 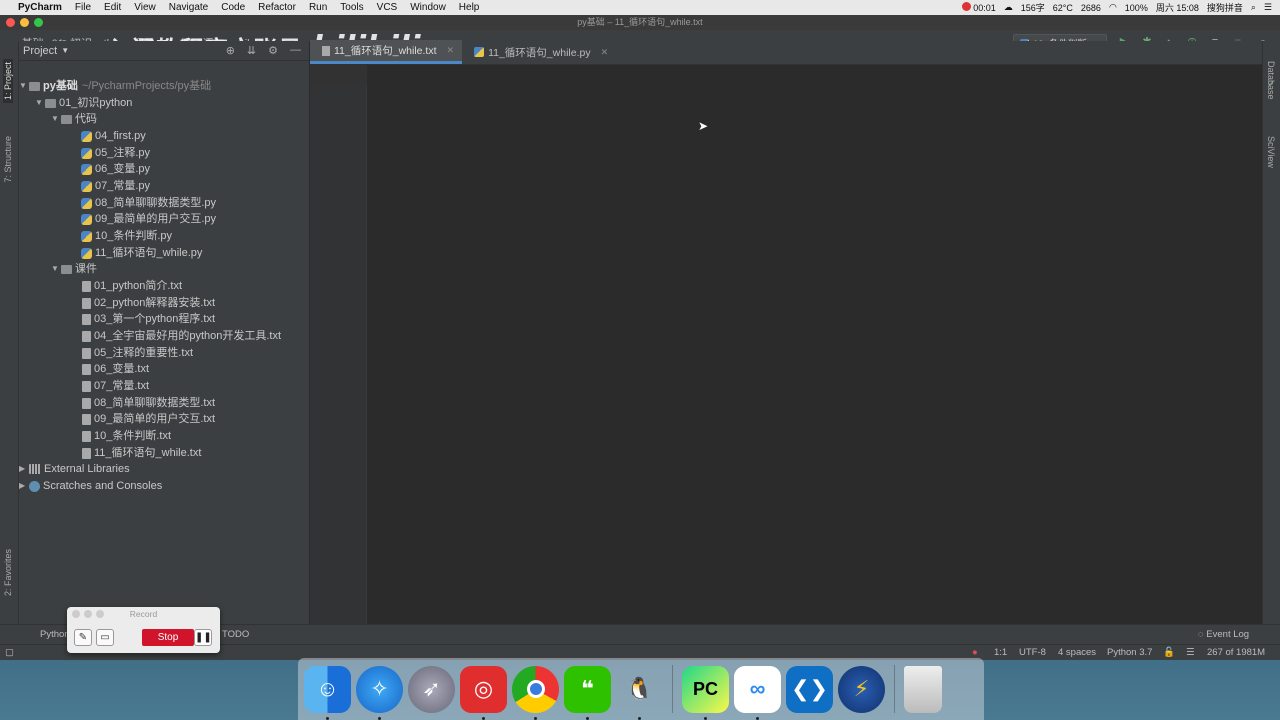 What do you see at coordinates (379, 692) in the screenshot?
I see `safari-icon: ✧` at bounding box center [379, 692].